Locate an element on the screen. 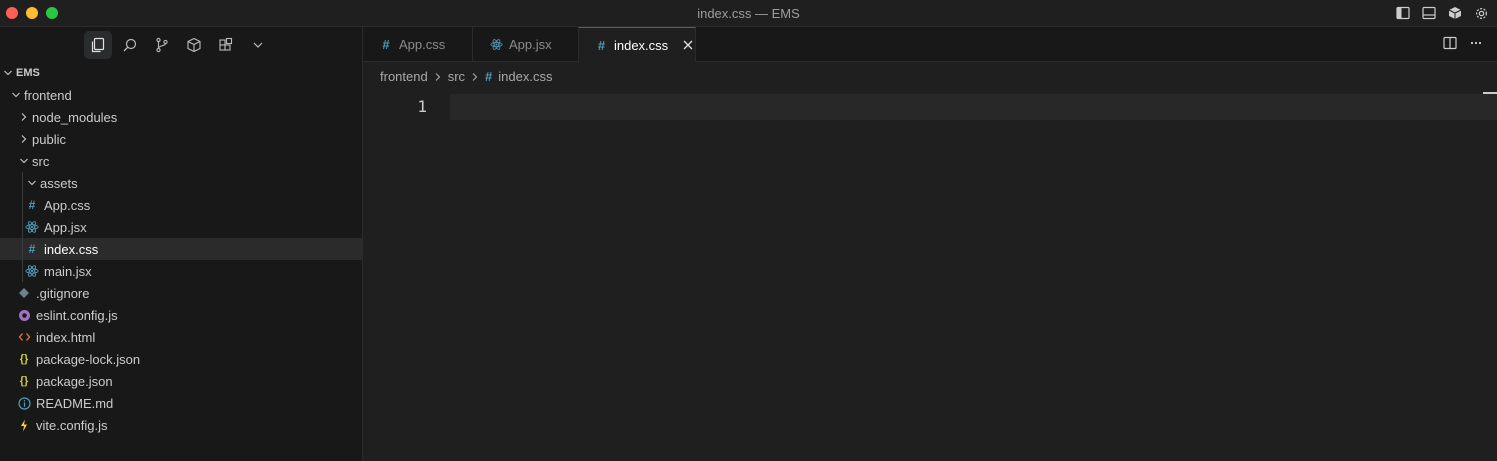 The width and height of the screenshot is (1497, 461). tab-label: index.css is located at coordinates (641, 45).